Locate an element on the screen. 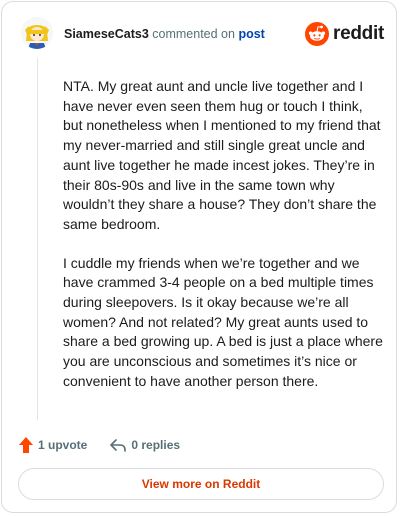 The height and width of the screenshot is (516, 400). comment-meta: SiameseCats3 commented on post is located at coordinates (164, 34).